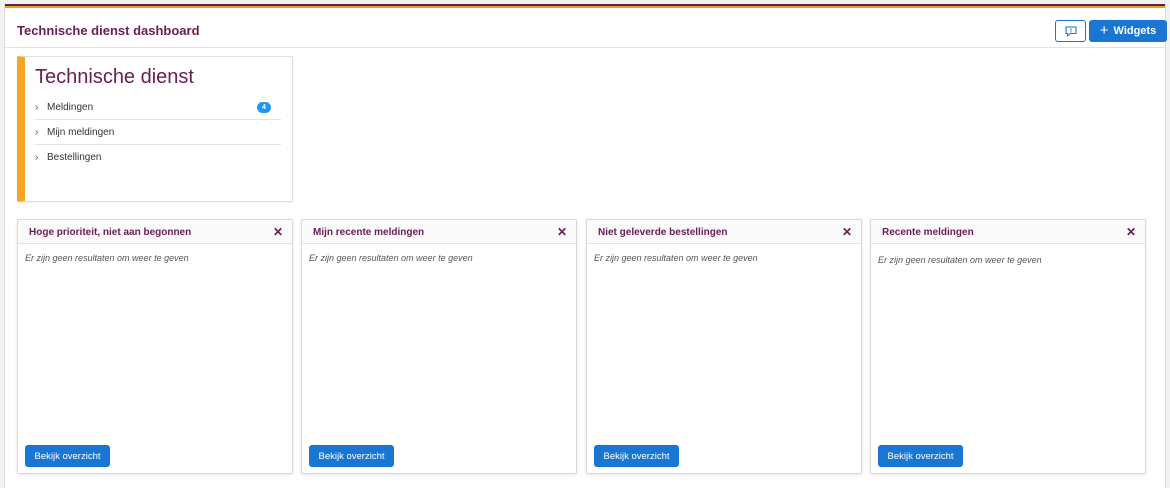 This screenshot has width=1170, height=488. I want to click on widget-header: Niet geleverde bestellingen ✕, so click(724, 232).